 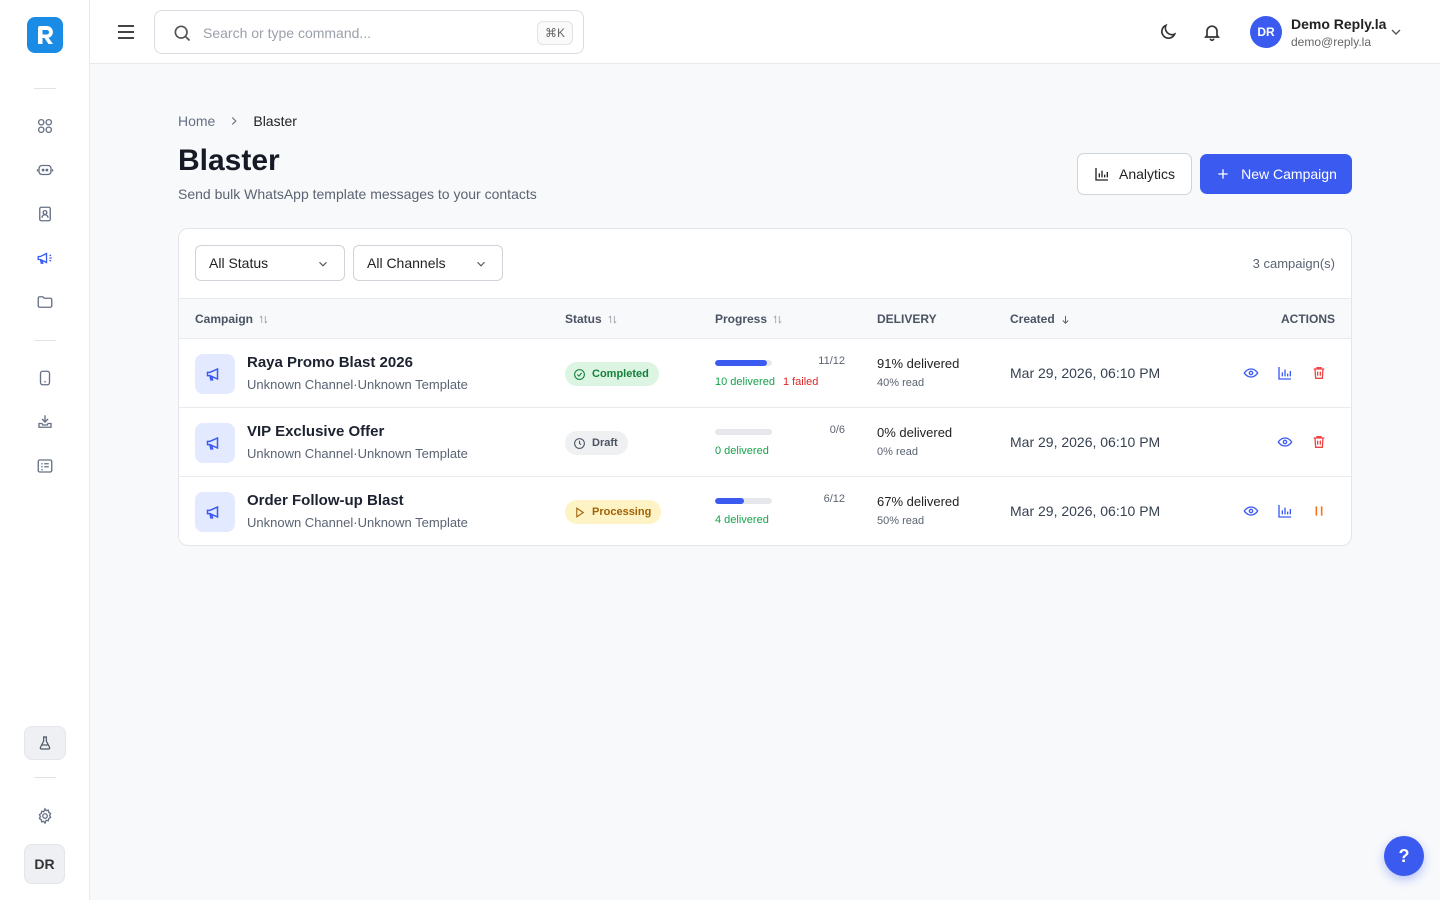 What do you see at coordinates (315, 431) in the screenshot?
I see `campaign-name: VIP Exclusive Offer` at bounding box center [315, 431].